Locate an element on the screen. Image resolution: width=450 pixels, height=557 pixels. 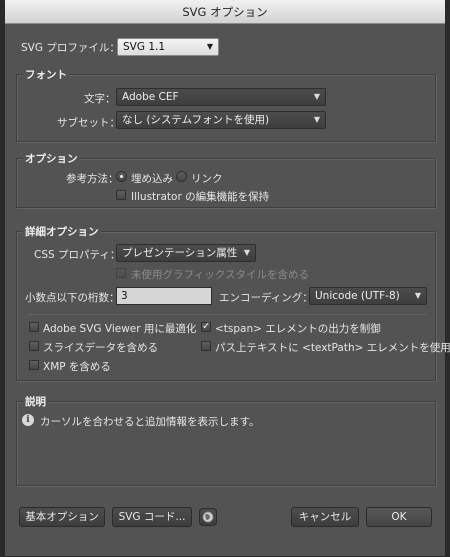
char-label: 文字： is located at coordinates (100, 99).